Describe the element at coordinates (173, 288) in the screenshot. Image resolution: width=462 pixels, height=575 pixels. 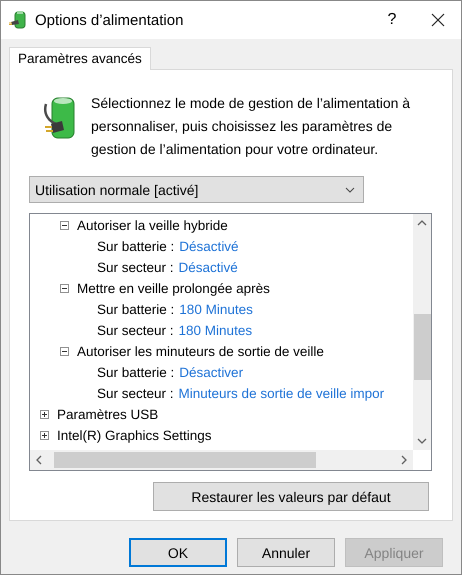
I see `tree-item: Mettre en veille prolongée après` at that location.